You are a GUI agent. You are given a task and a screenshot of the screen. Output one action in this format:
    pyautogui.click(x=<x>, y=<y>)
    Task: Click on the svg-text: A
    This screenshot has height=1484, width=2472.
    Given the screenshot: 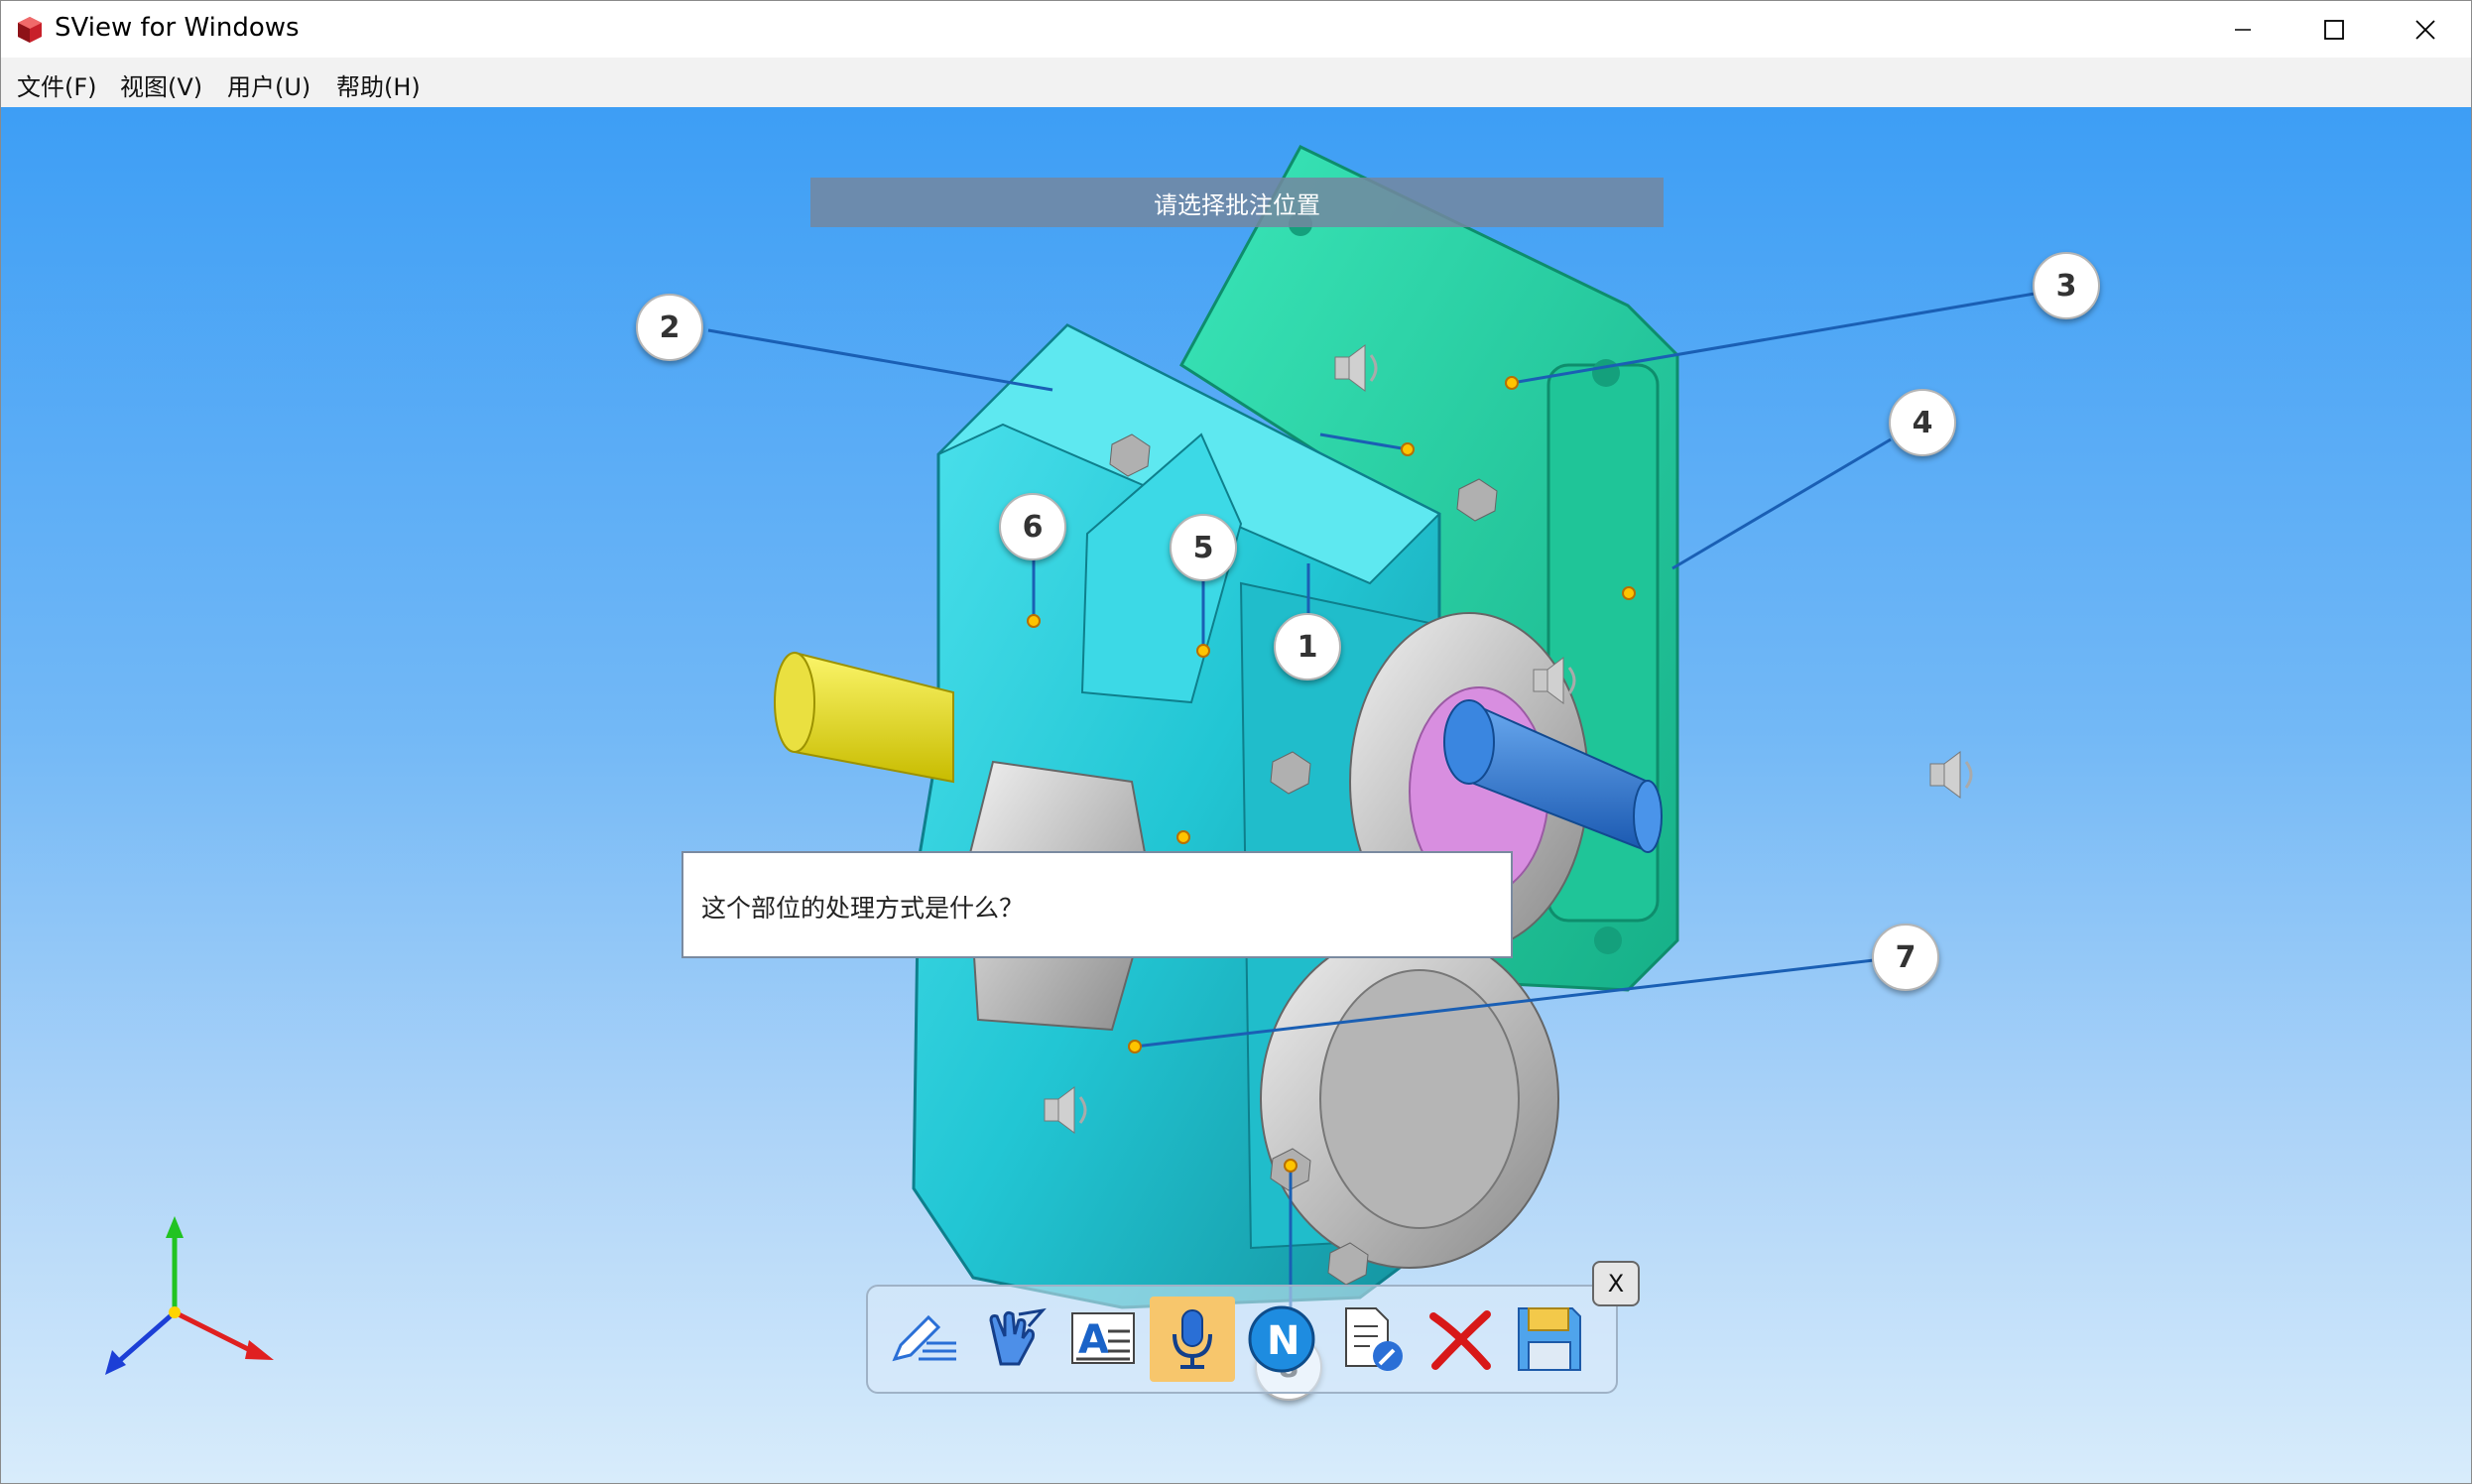 What is the action you would take?
    pyautogui.click(x=1093, y=1340)
    